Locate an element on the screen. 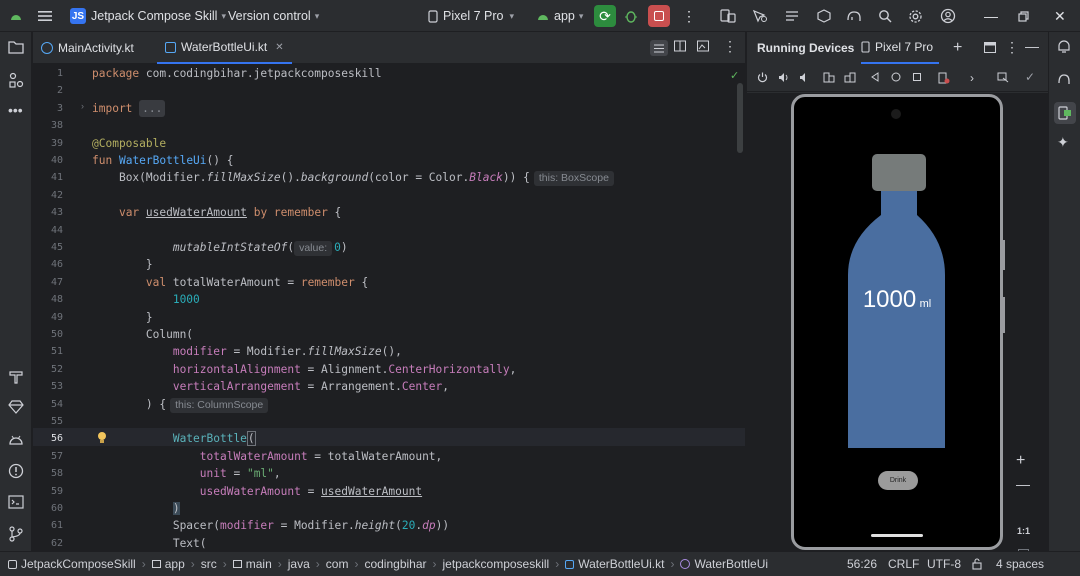  volume-down-icon is located at coordinates (805, 77).